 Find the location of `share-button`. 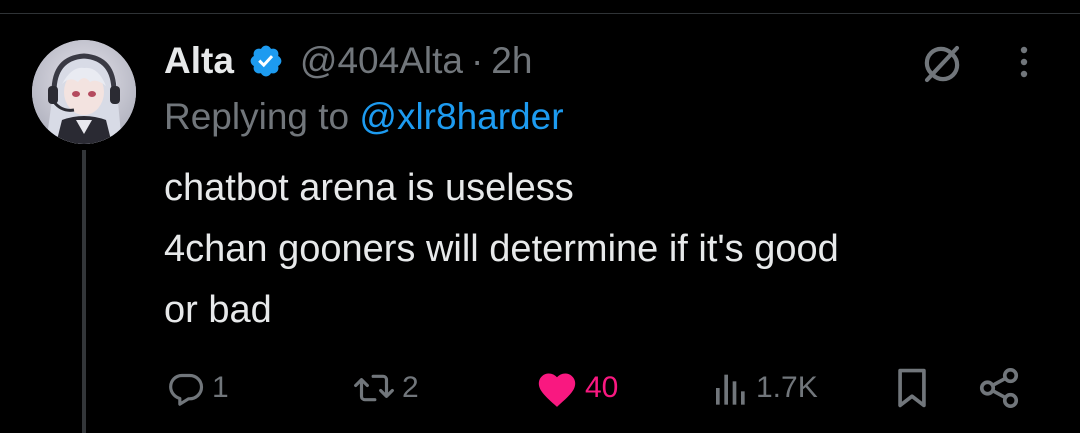

share-button is located at coordinates (999, 388).